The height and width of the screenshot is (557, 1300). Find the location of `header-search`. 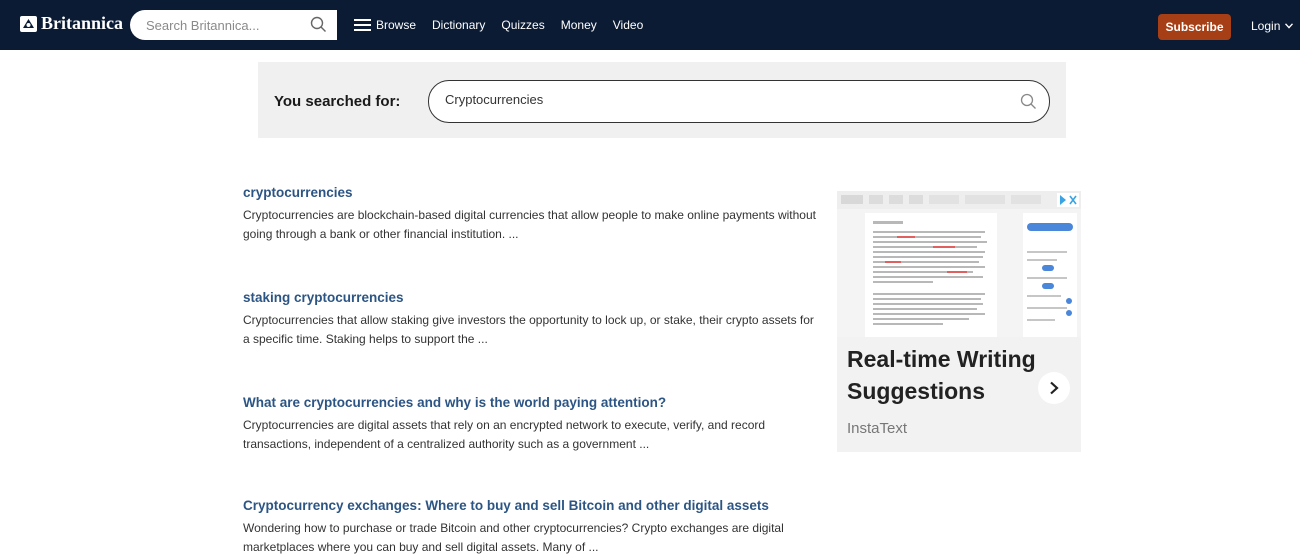

header-search is located at coordinates (233, 25).